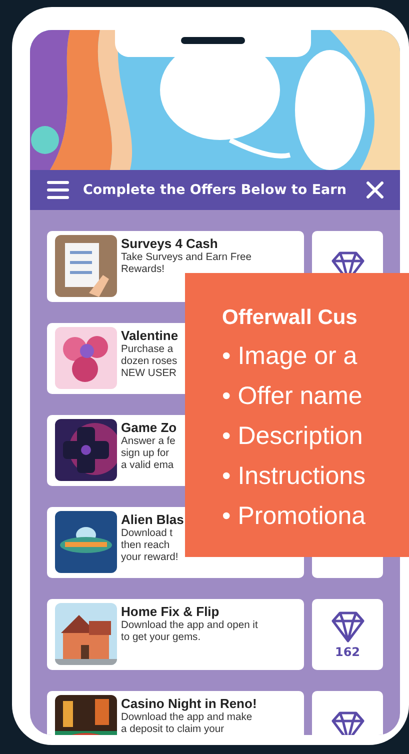  Describe the element at coordinates (149, 362) in the screenshot. I see `offer-description: dozen roses` at that location.